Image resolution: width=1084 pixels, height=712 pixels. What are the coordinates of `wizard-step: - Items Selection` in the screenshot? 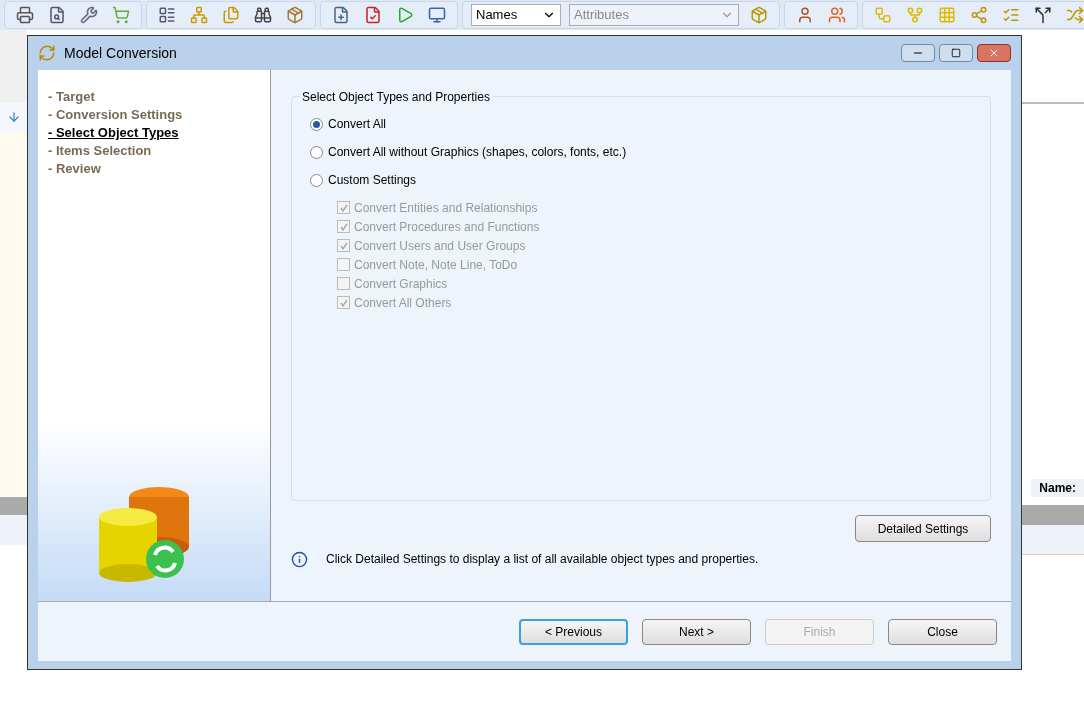 It's located at (159, 151).